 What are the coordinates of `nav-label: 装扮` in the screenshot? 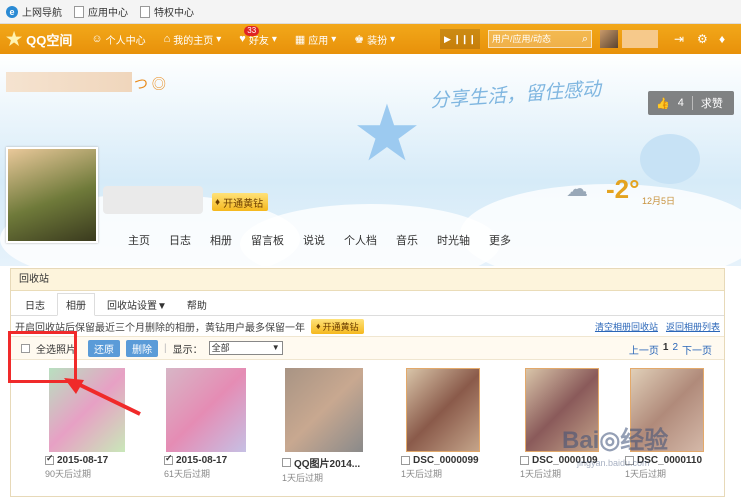 It's located at (377, 41).